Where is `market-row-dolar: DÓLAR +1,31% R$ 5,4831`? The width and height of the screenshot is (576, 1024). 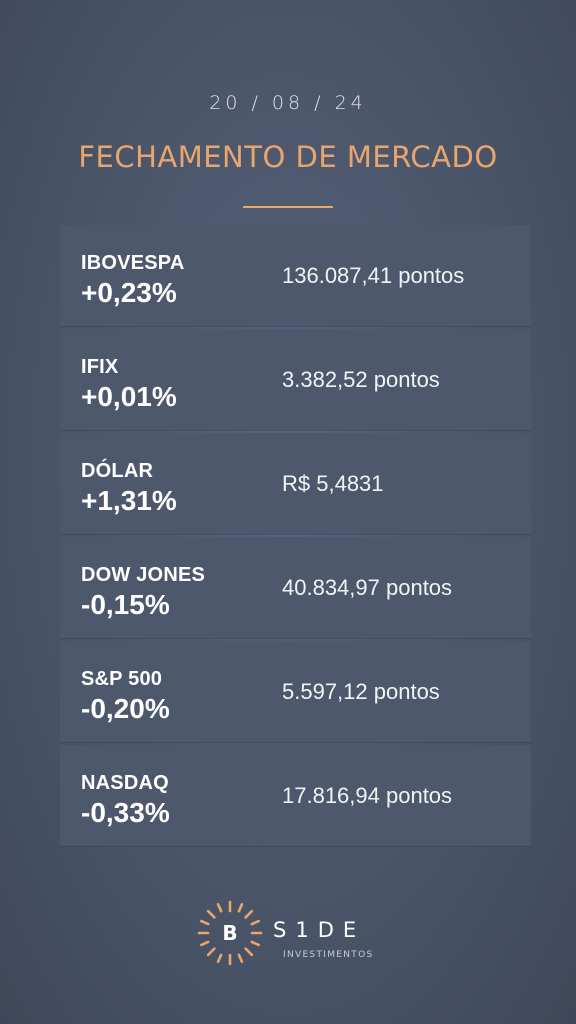 market-row-dolar: DÓLAR +1,31% R$ 5,4831 is located at coordinates (295, 483).